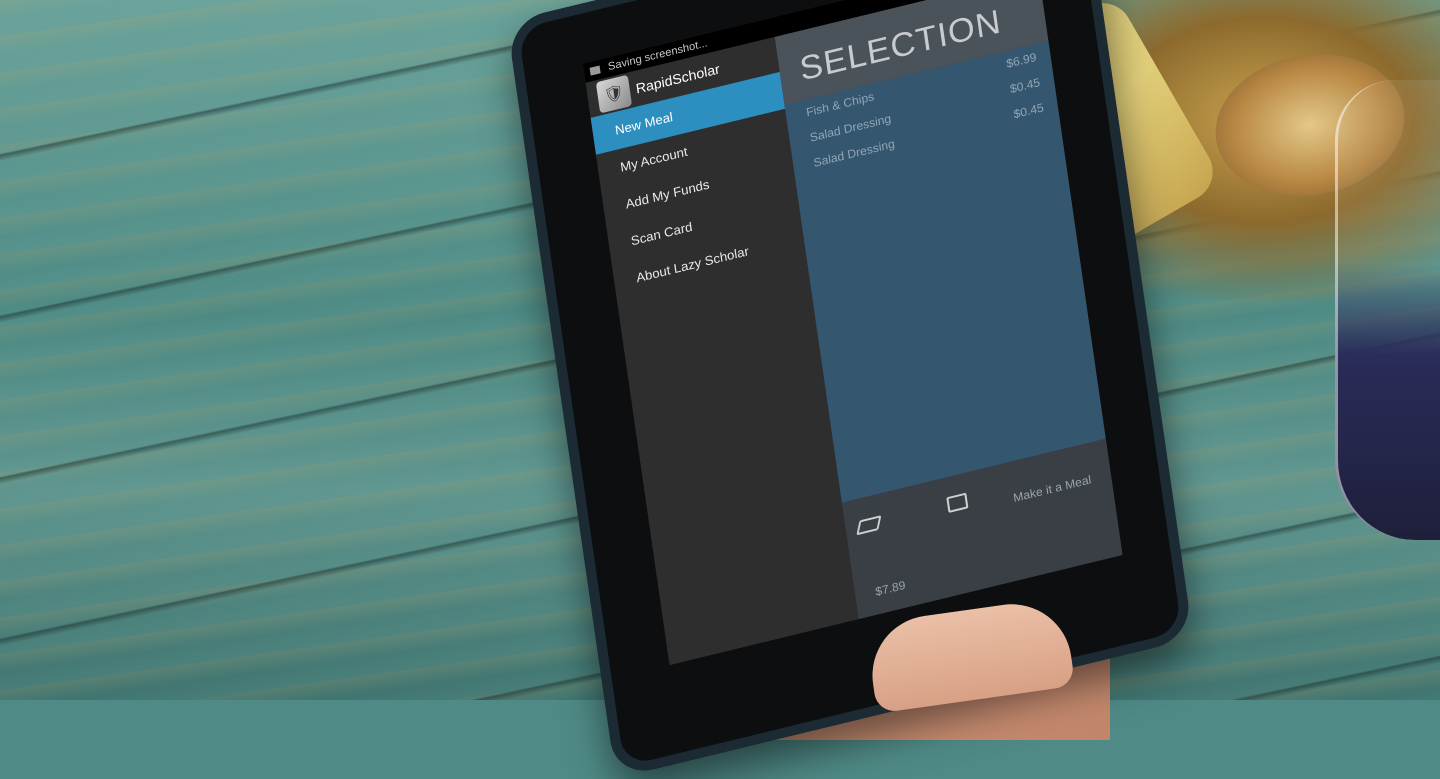 The width and height of the screenshot is (1440, 779). I want to click on item-price: $6.99, so click(1021, 60).